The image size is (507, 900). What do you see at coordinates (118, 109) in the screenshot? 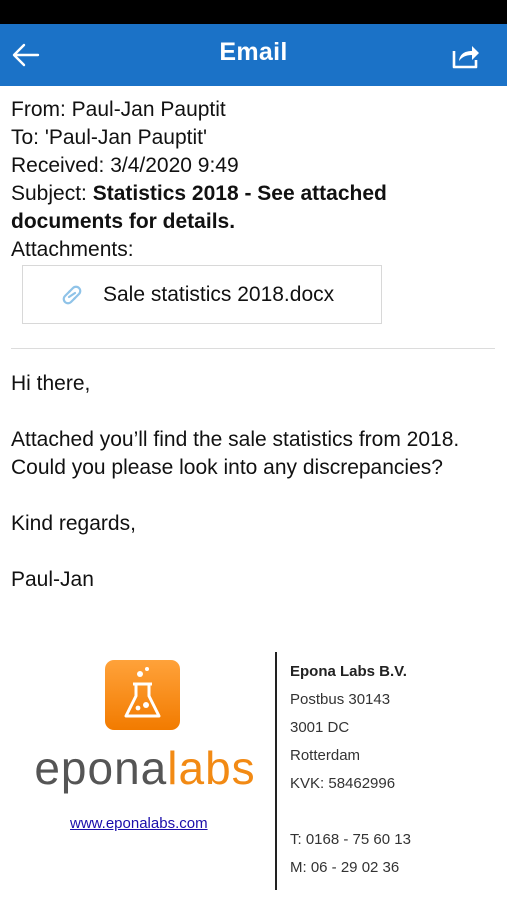
I see `from-line: From: Paul-Jan Pauptit` at bounding box center [118, 109].